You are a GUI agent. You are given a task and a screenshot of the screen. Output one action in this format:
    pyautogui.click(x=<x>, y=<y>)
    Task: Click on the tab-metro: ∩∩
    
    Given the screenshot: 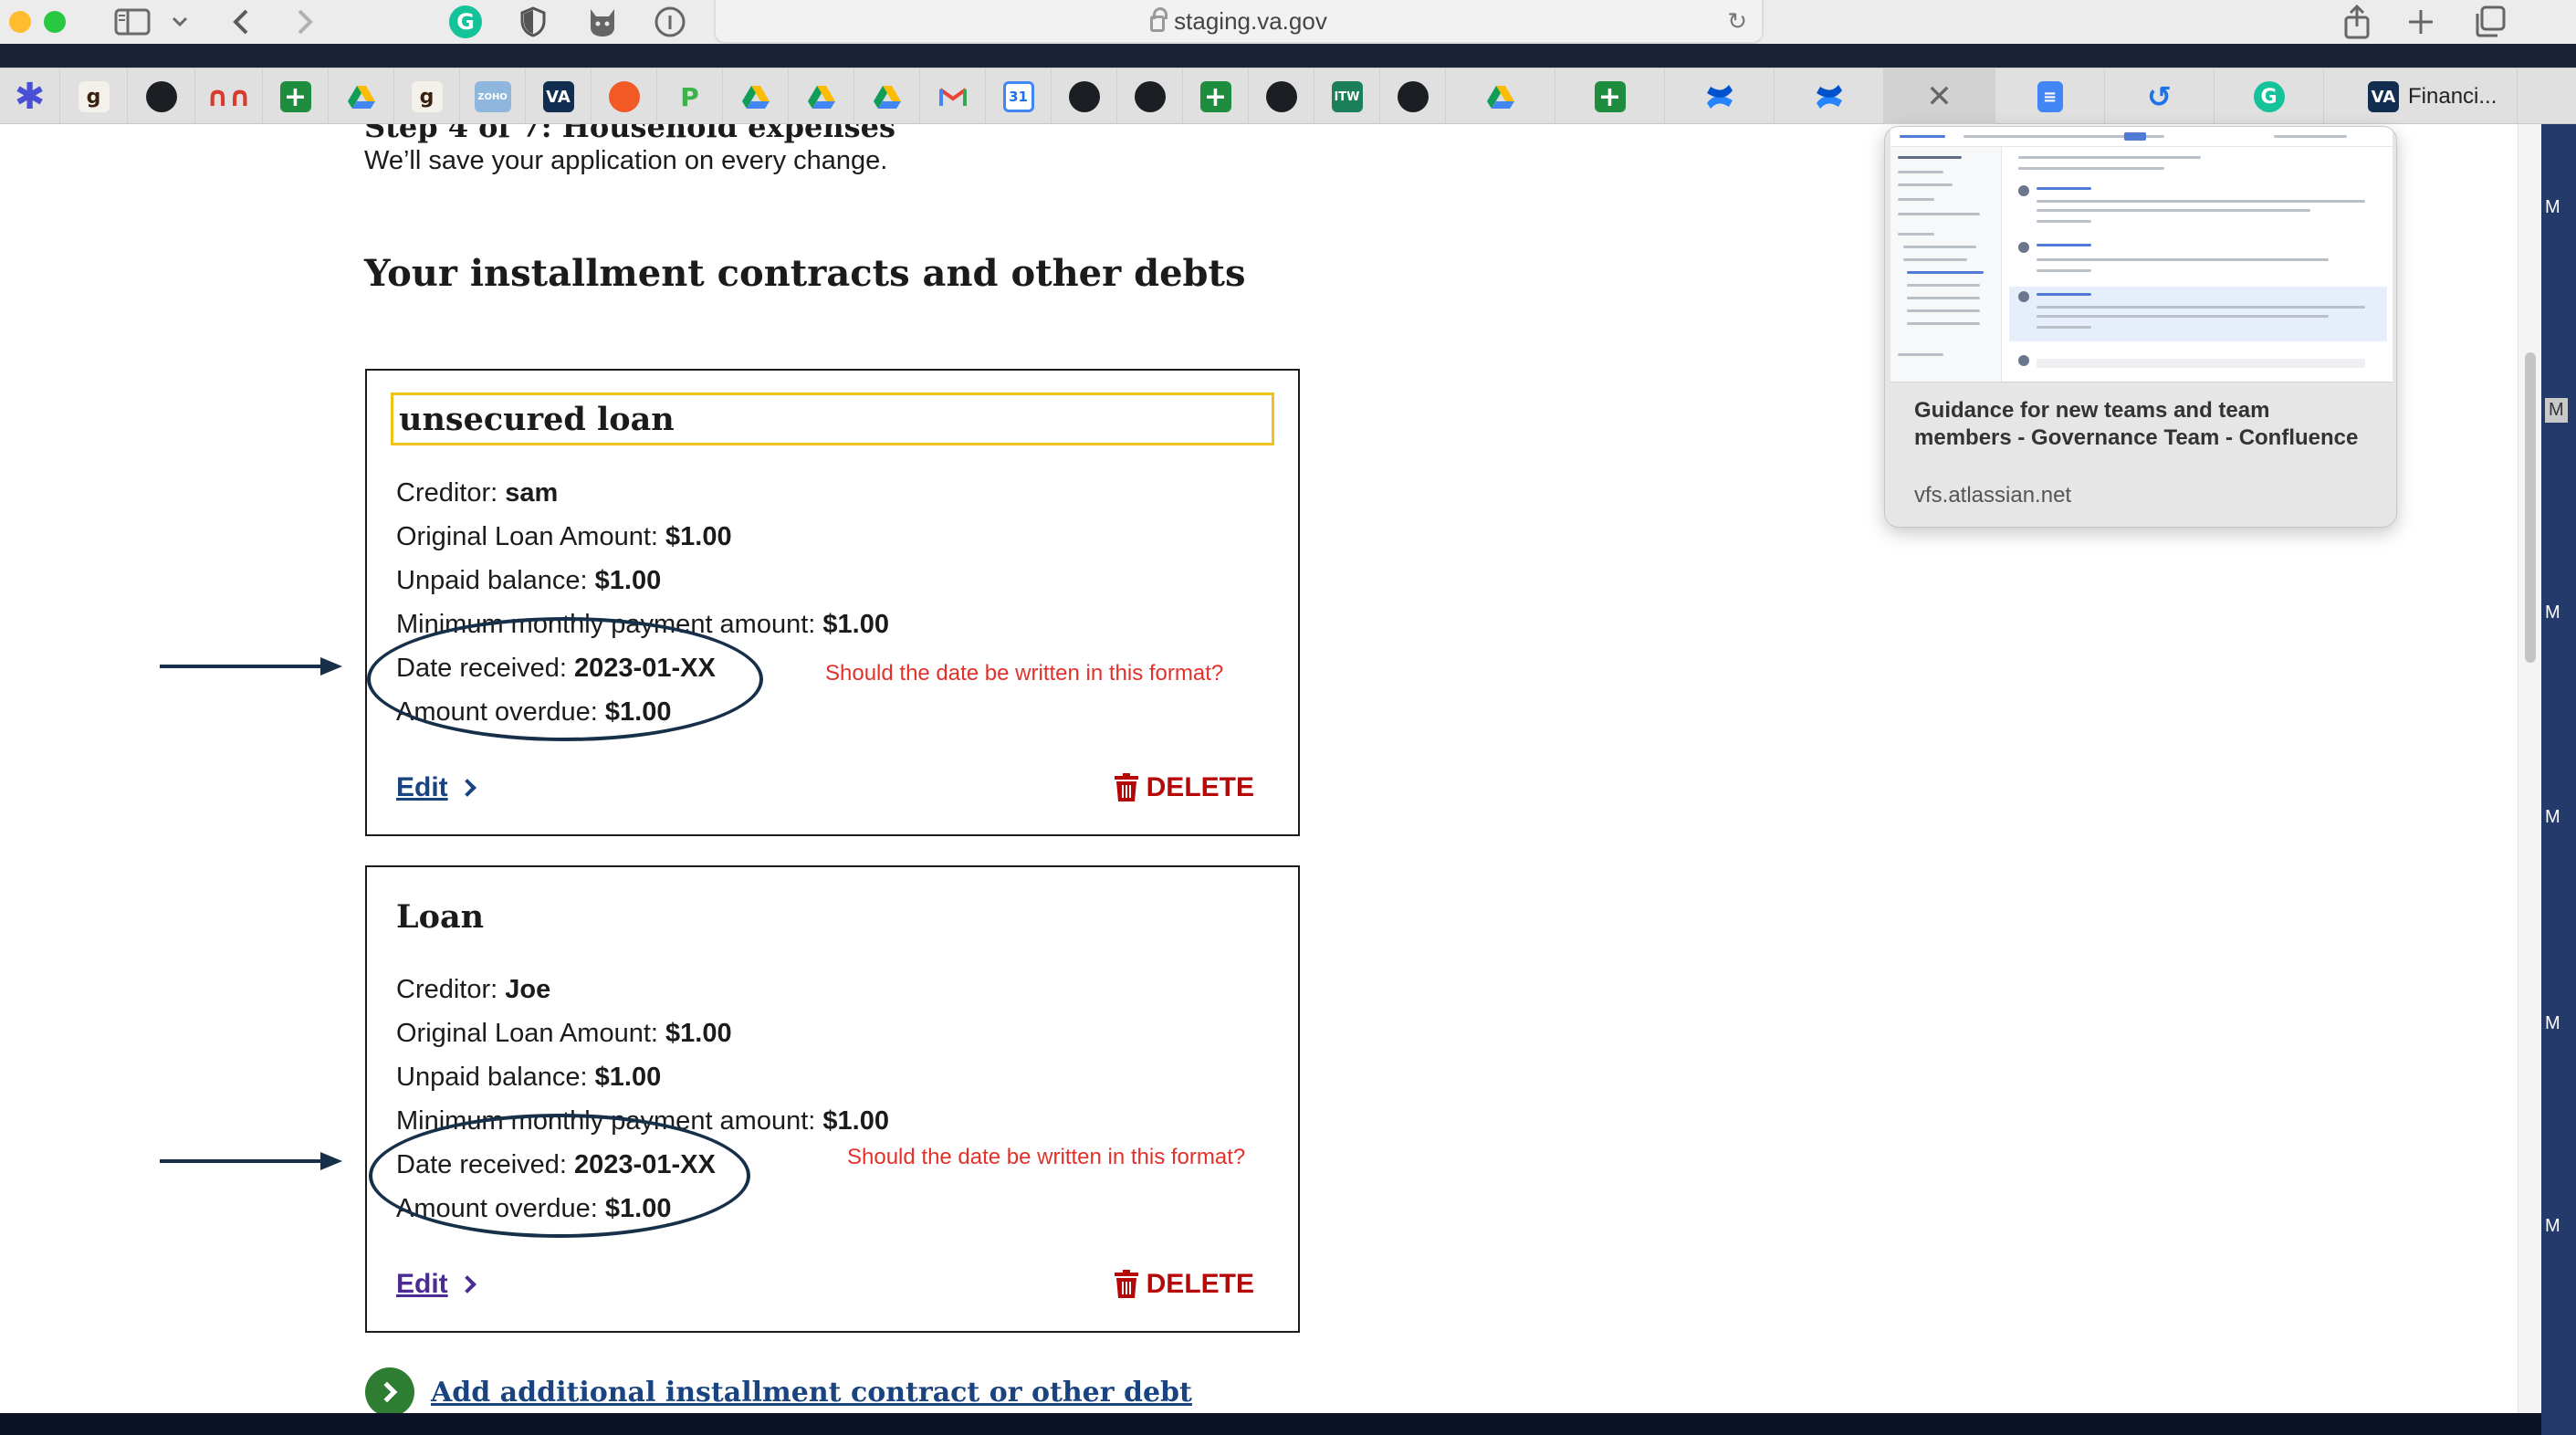 What is the action you would take?
    pyautogui.click(x=229, y=96)
    